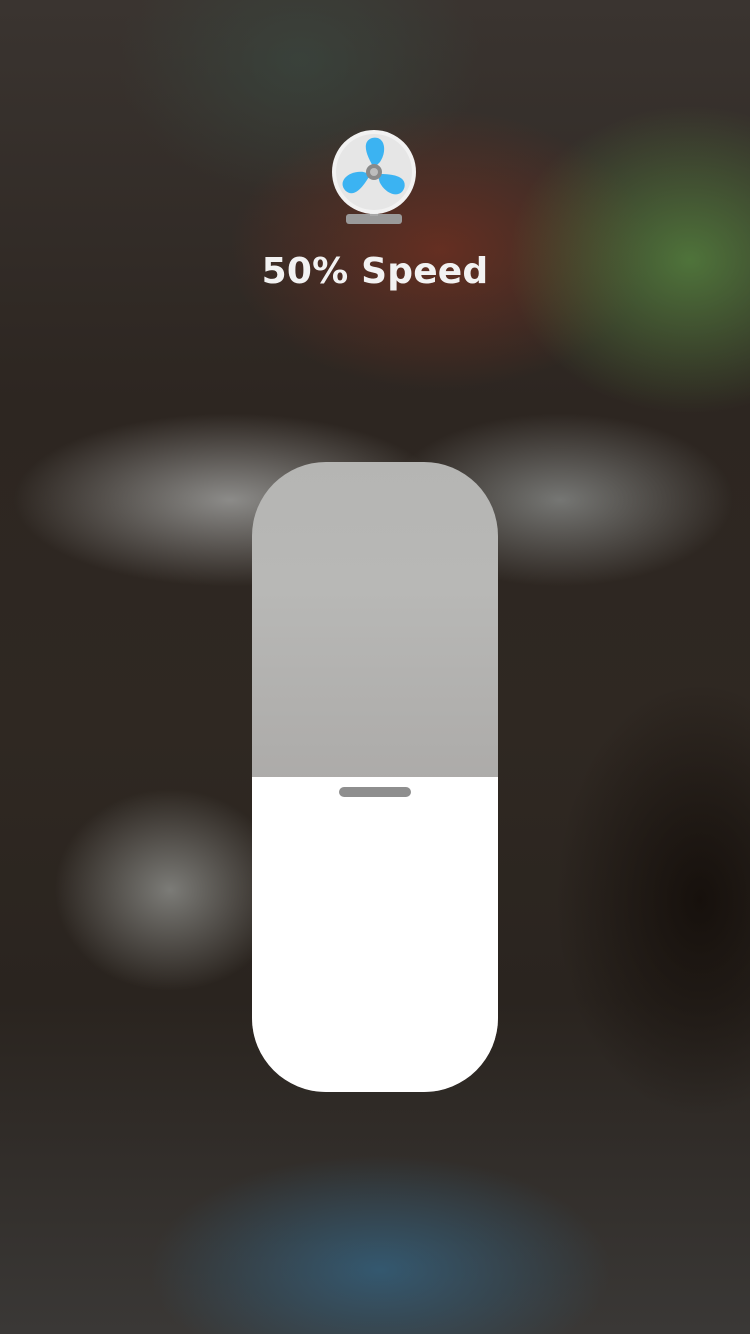  What do you see at coordinates (374, 177) in the screenshot?
I see `fan-icon` at bounding box center [374, 177].